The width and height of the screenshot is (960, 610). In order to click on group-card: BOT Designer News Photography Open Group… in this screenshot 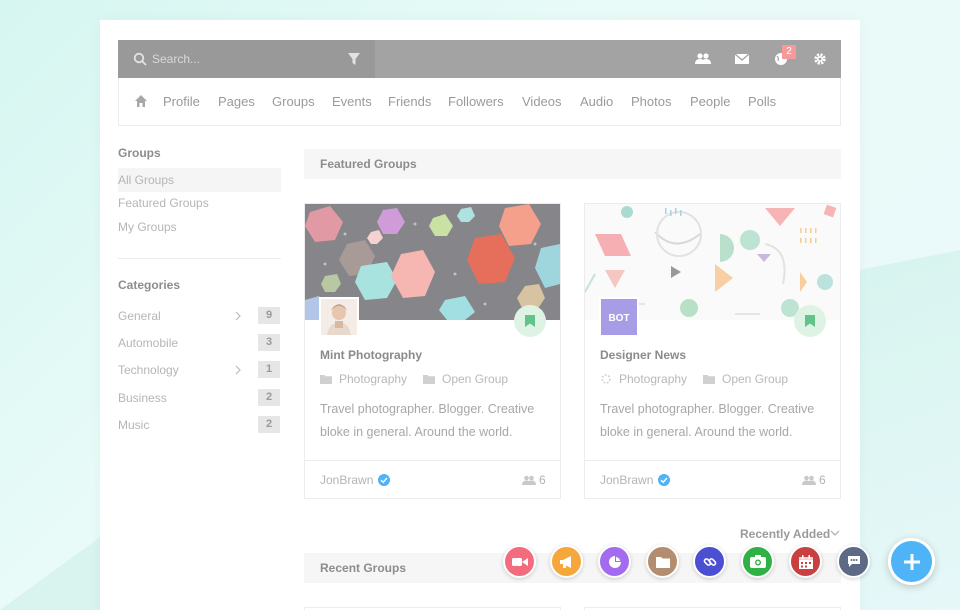, I will do `click(712, 351)`.